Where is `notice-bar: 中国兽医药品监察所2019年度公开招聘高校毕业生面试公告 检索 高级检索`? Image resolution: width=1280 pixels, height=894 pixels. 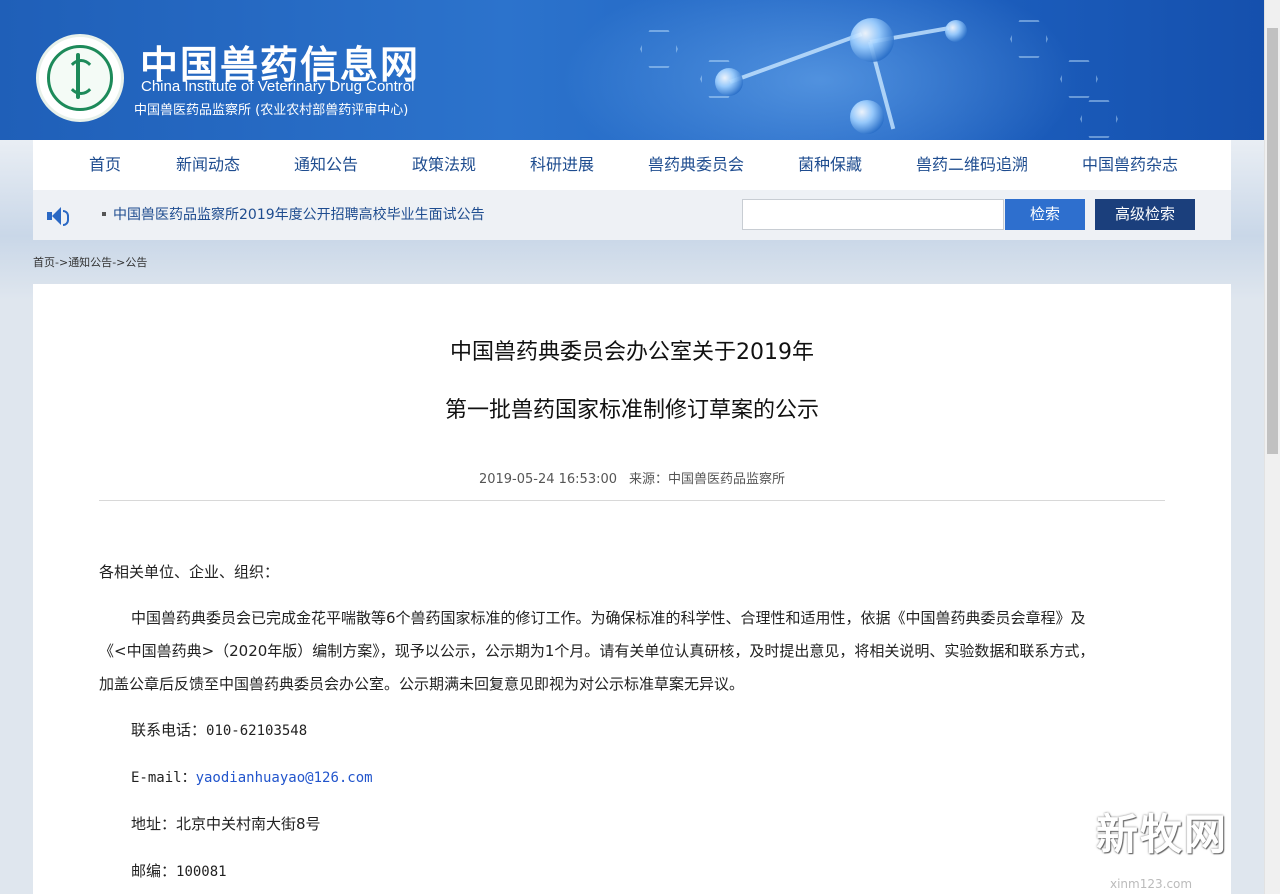
notice-bar: 中国兽医药品监察所2019年度公开招聘高校毕业生面试公告 检索 高级检索 is located at coordinates (632, 215).